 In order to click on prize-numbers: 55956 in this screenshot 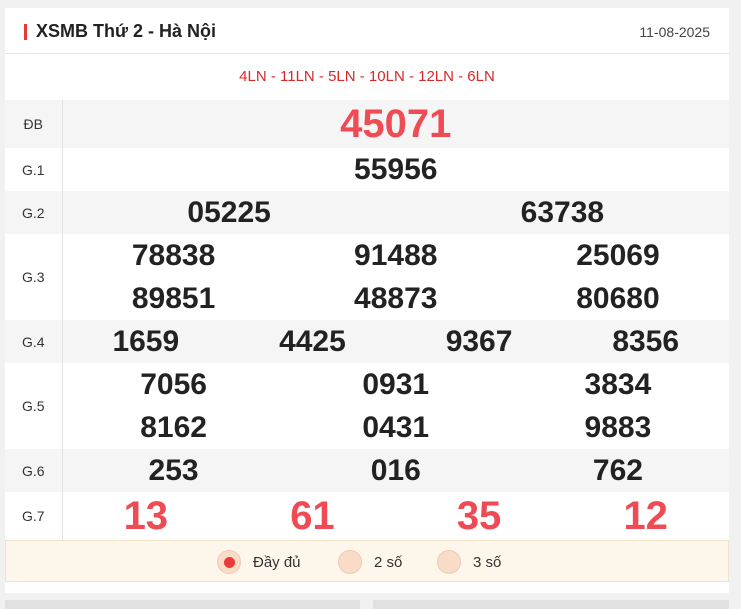, I will do `click(395, 169)`.